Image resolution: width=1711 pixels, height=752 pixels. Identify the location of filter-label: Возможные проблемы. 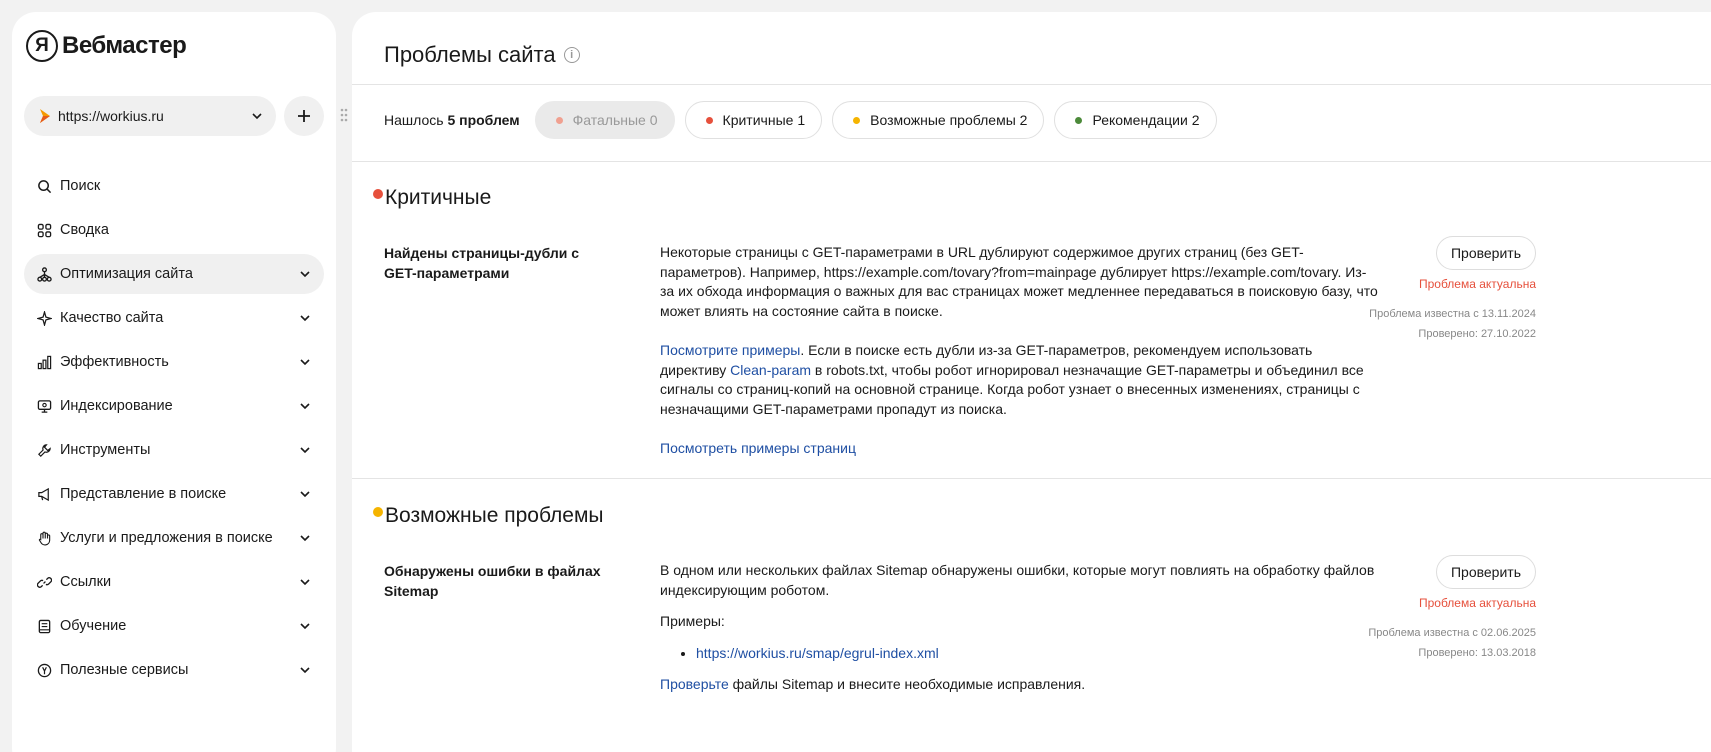
(943, 120).